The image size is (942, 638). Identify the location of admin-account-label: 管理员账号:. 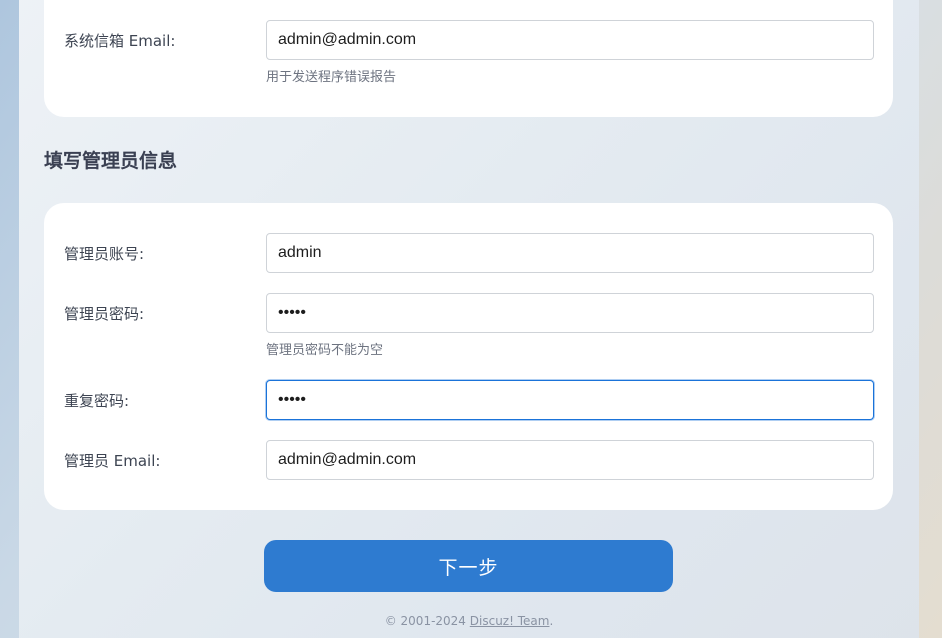
(104, 254).